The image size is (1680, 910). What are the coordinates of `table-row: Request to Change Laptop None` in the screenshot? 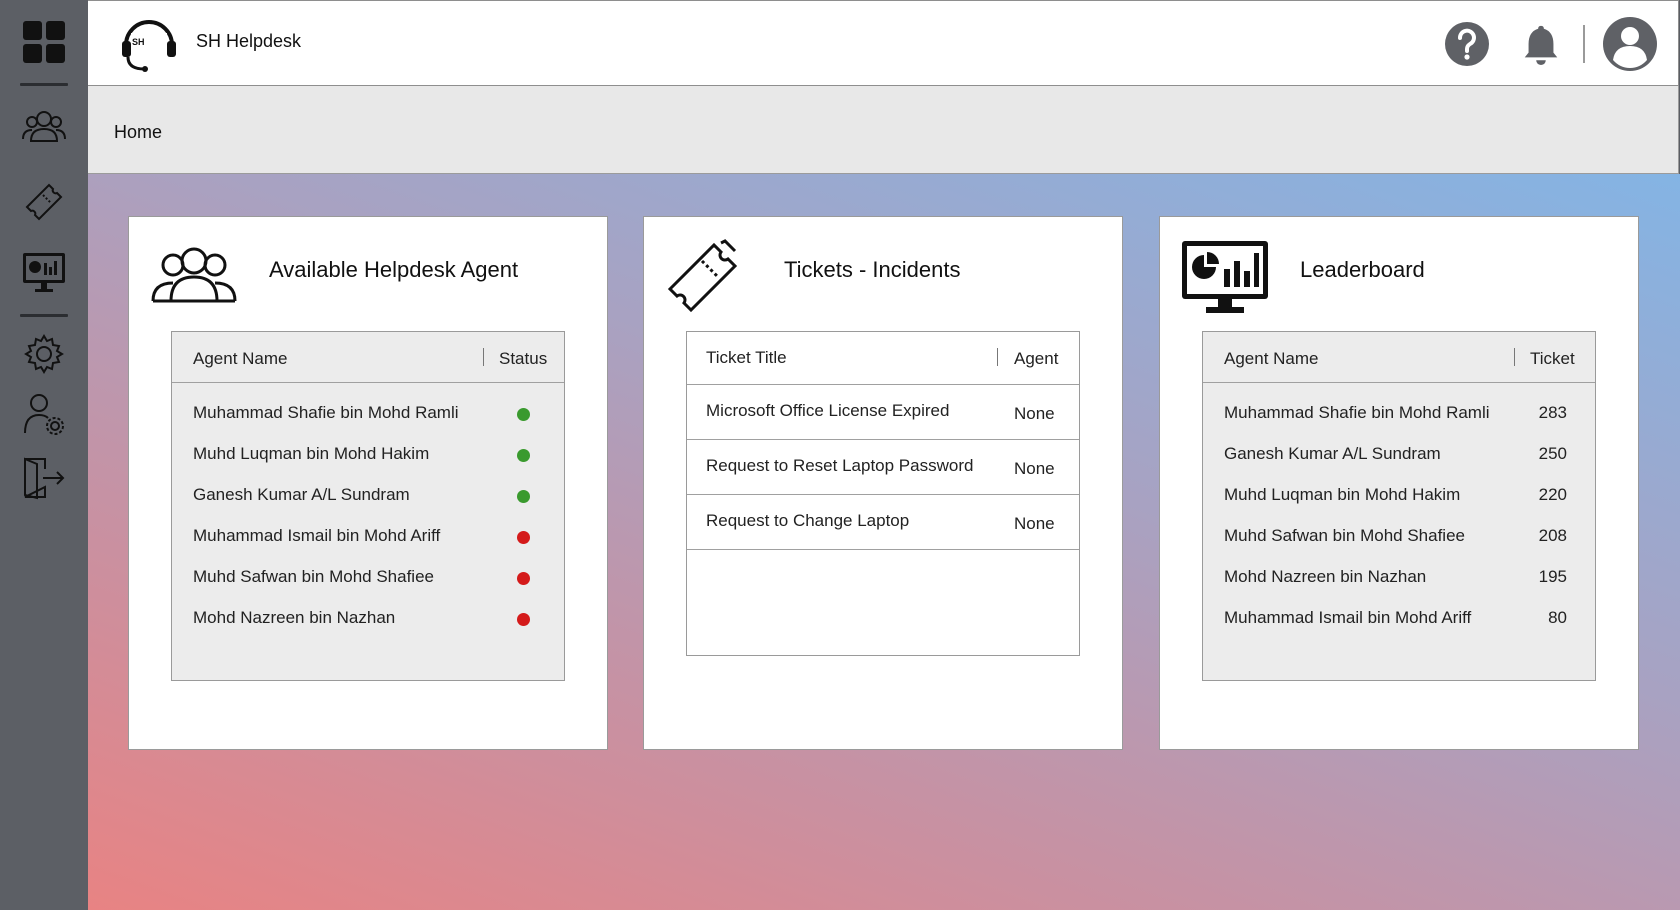 It's located at (883, 522).